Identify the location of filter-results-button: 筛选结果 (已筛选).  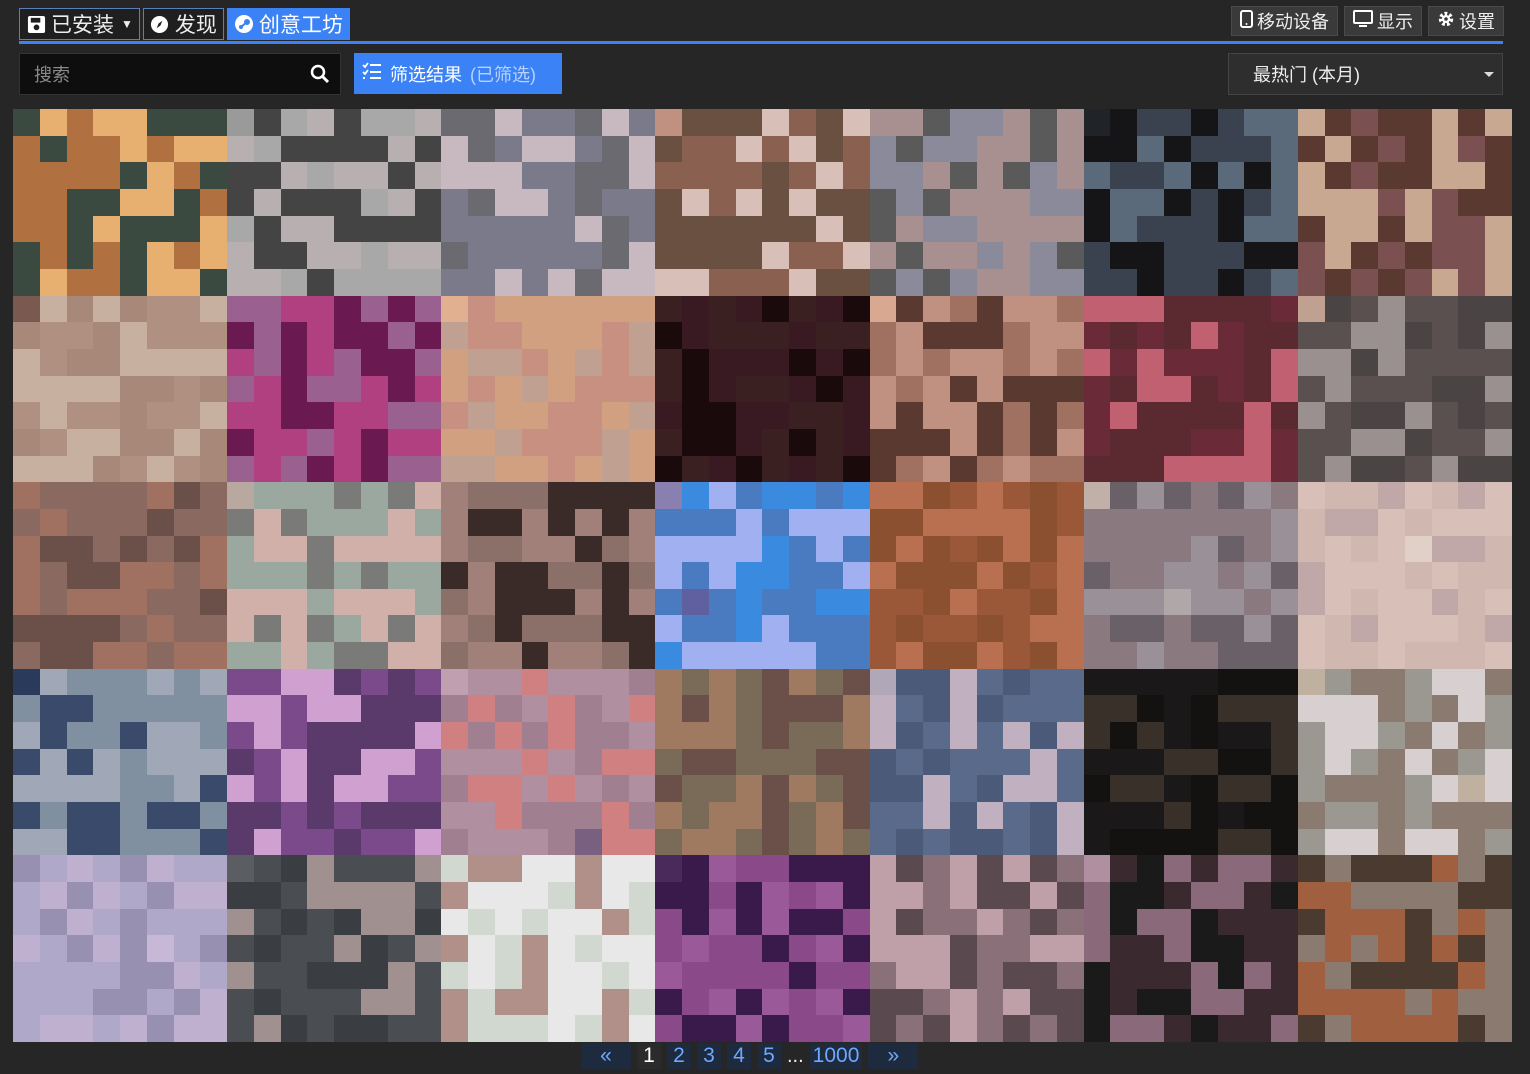
(458, 73).